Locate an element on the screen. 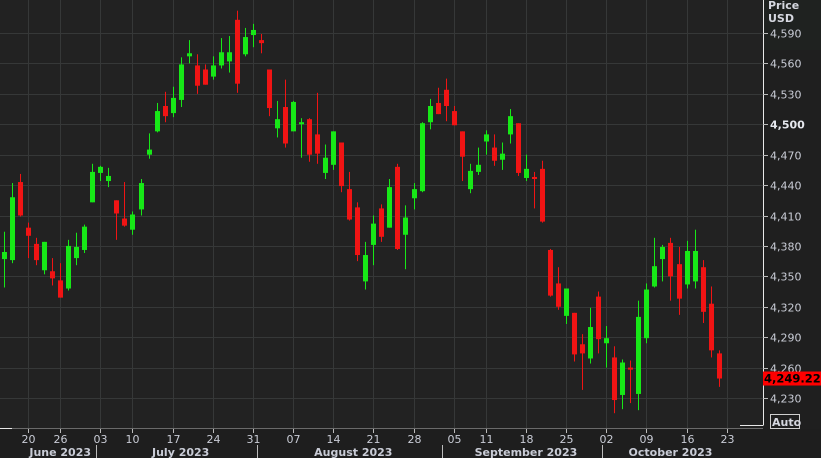  price-tick-label: 4,320 is located at coordinates (786, 308).